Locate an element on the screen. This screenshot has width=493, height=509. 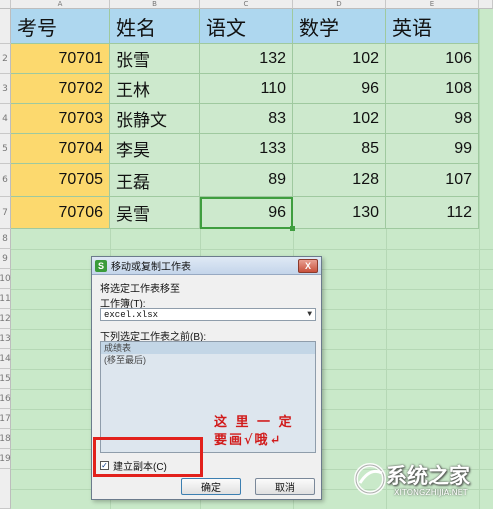
column-header-b: B is located at coordinates (155, 4).